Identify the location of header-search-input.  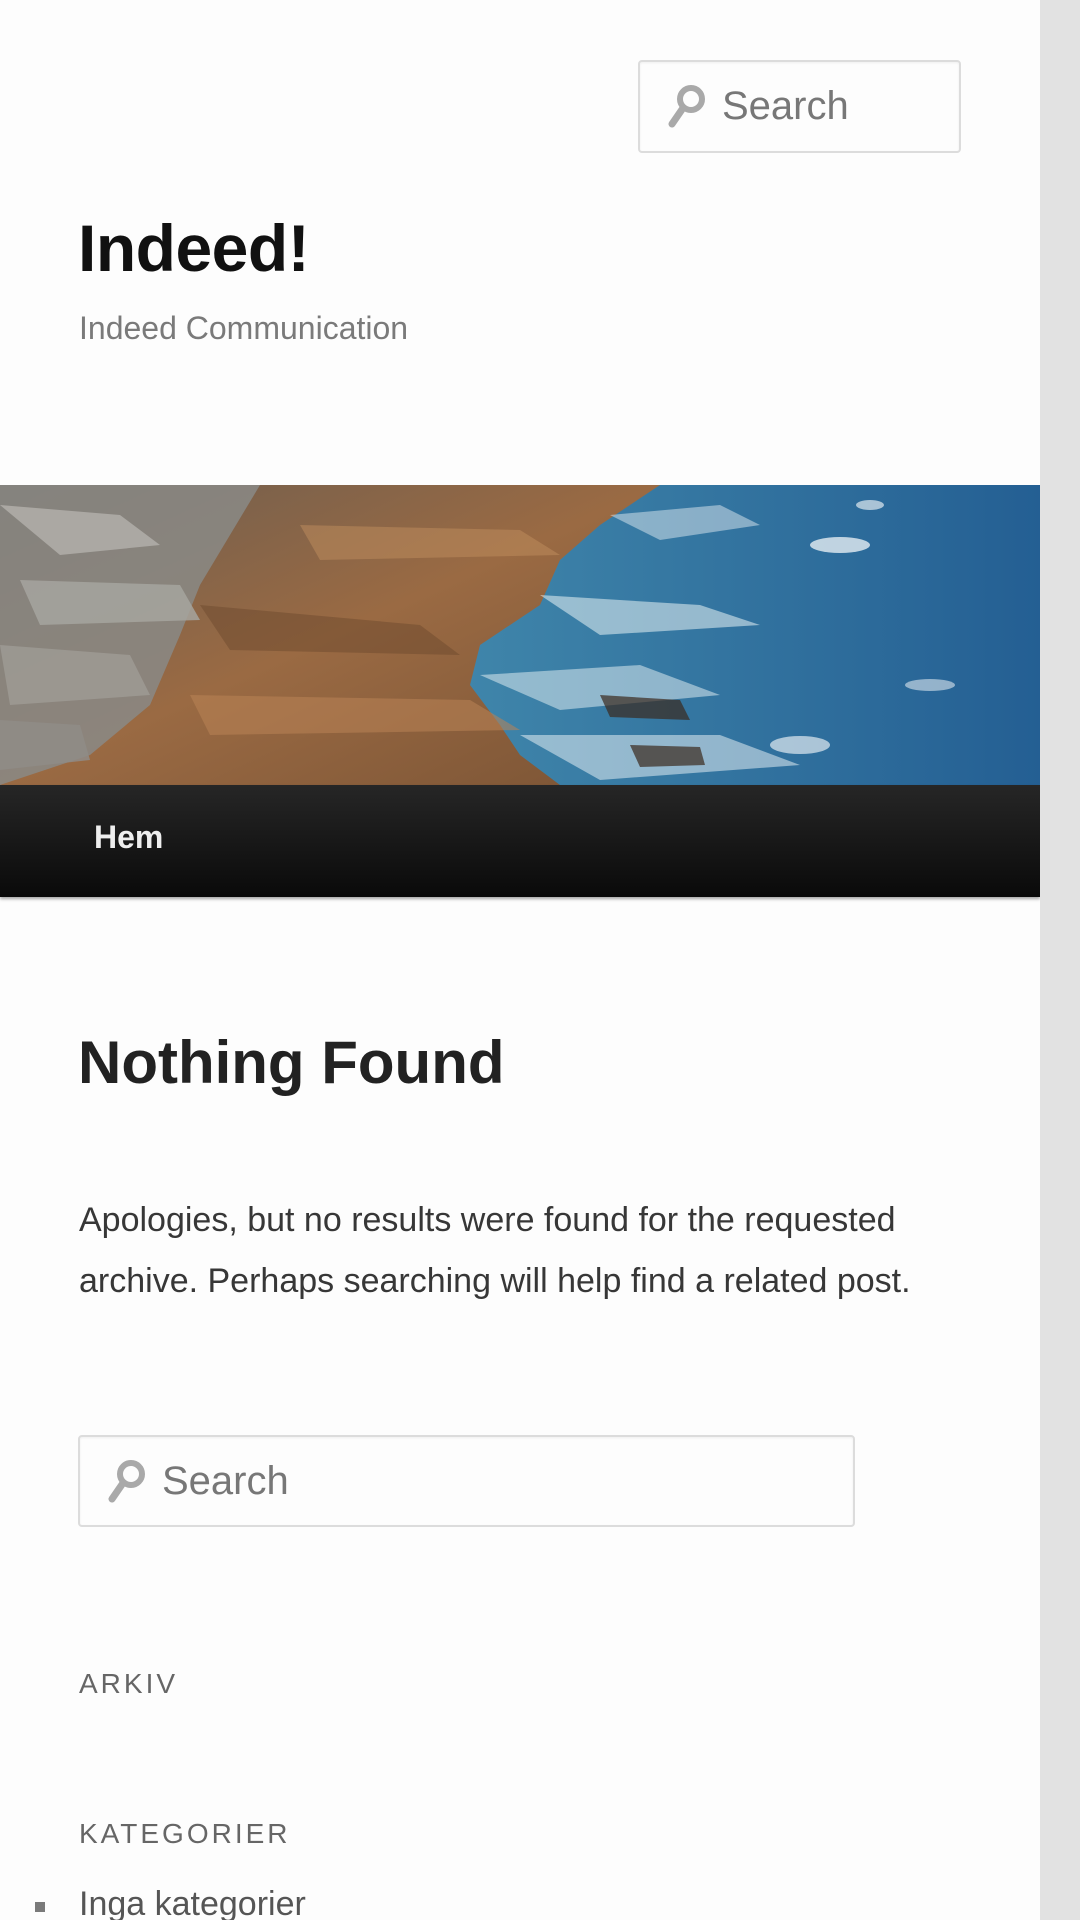
(837, 106).